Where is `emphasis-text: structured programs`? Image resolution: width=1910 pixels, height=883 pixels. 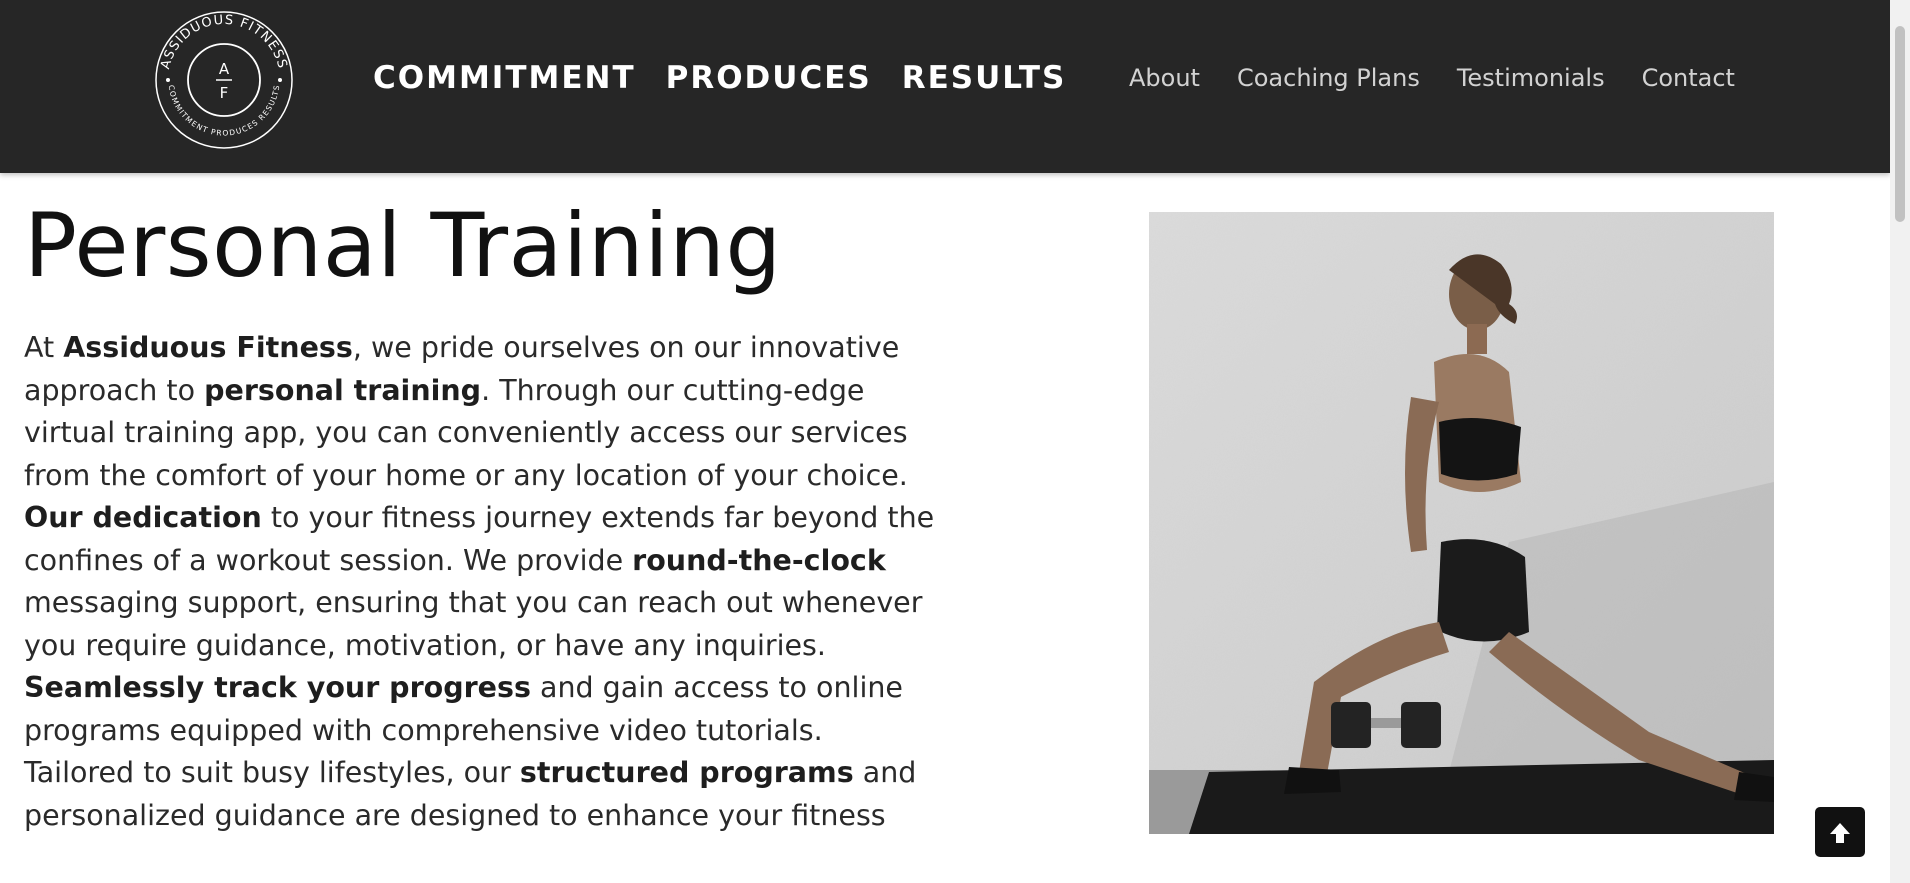
emphasis-text: structured programs is located at coordinates (686, 772).